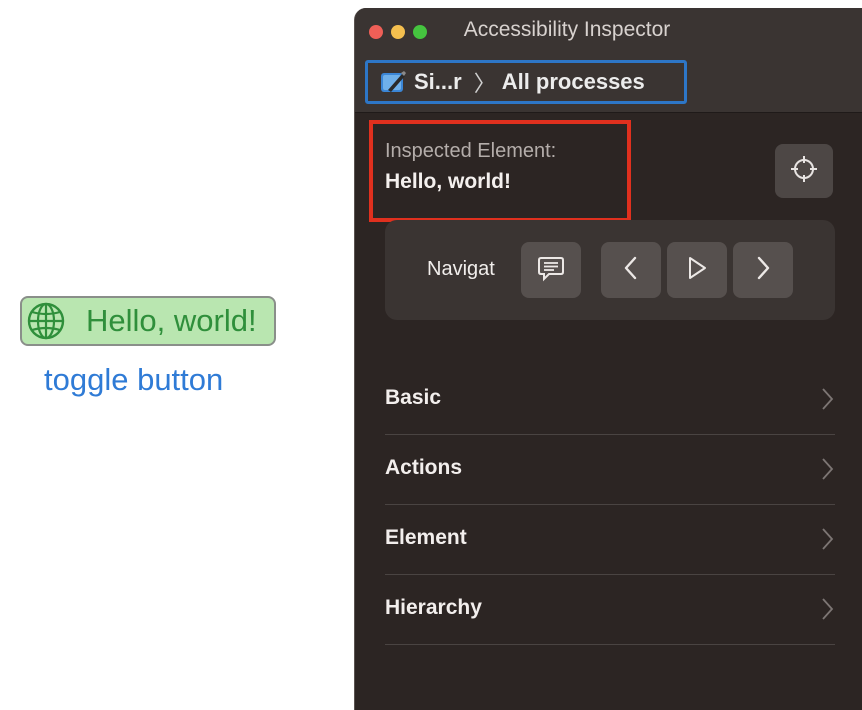  I want to click on next-element-button, so click(763, 270).